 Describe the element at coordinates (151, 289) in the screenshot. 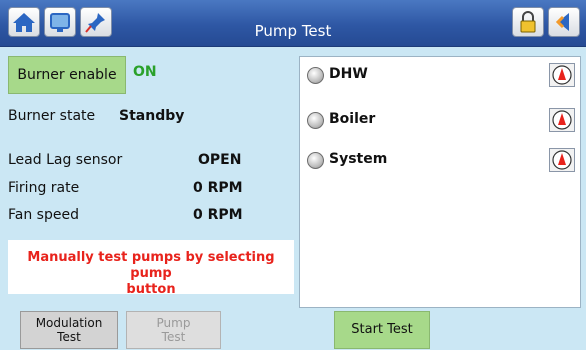

I see `instruction-line-2: button` at that location.